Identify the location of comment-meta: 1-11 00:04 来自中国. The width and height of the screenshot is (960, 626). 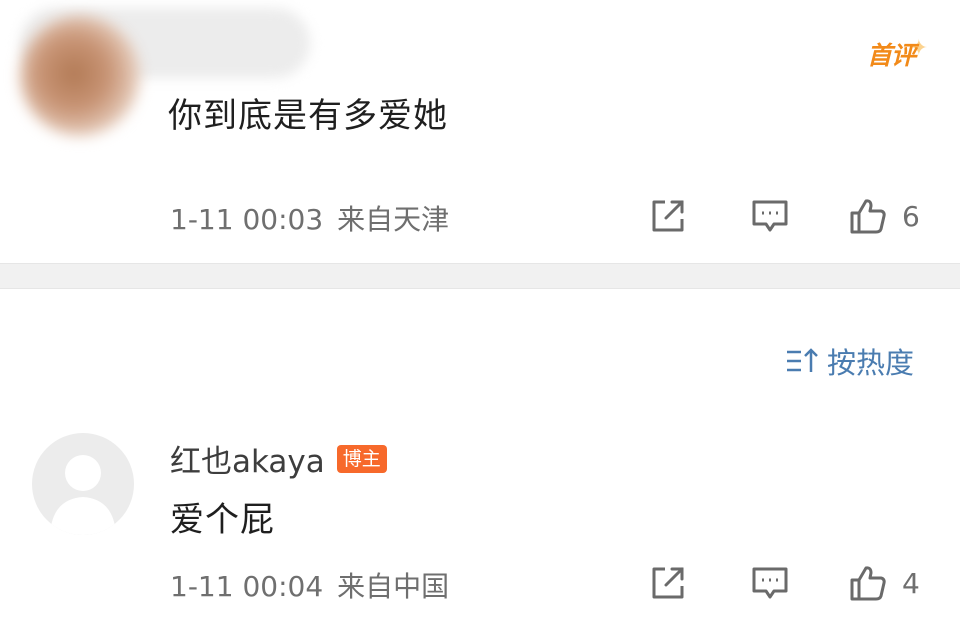
(309, 585).